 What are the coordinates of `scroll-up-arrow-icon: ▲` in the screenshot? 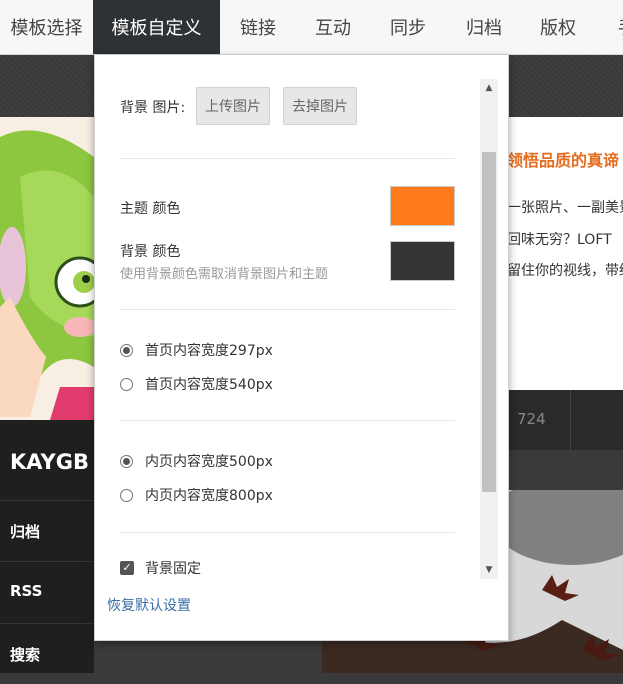 It's located at (489, 88).